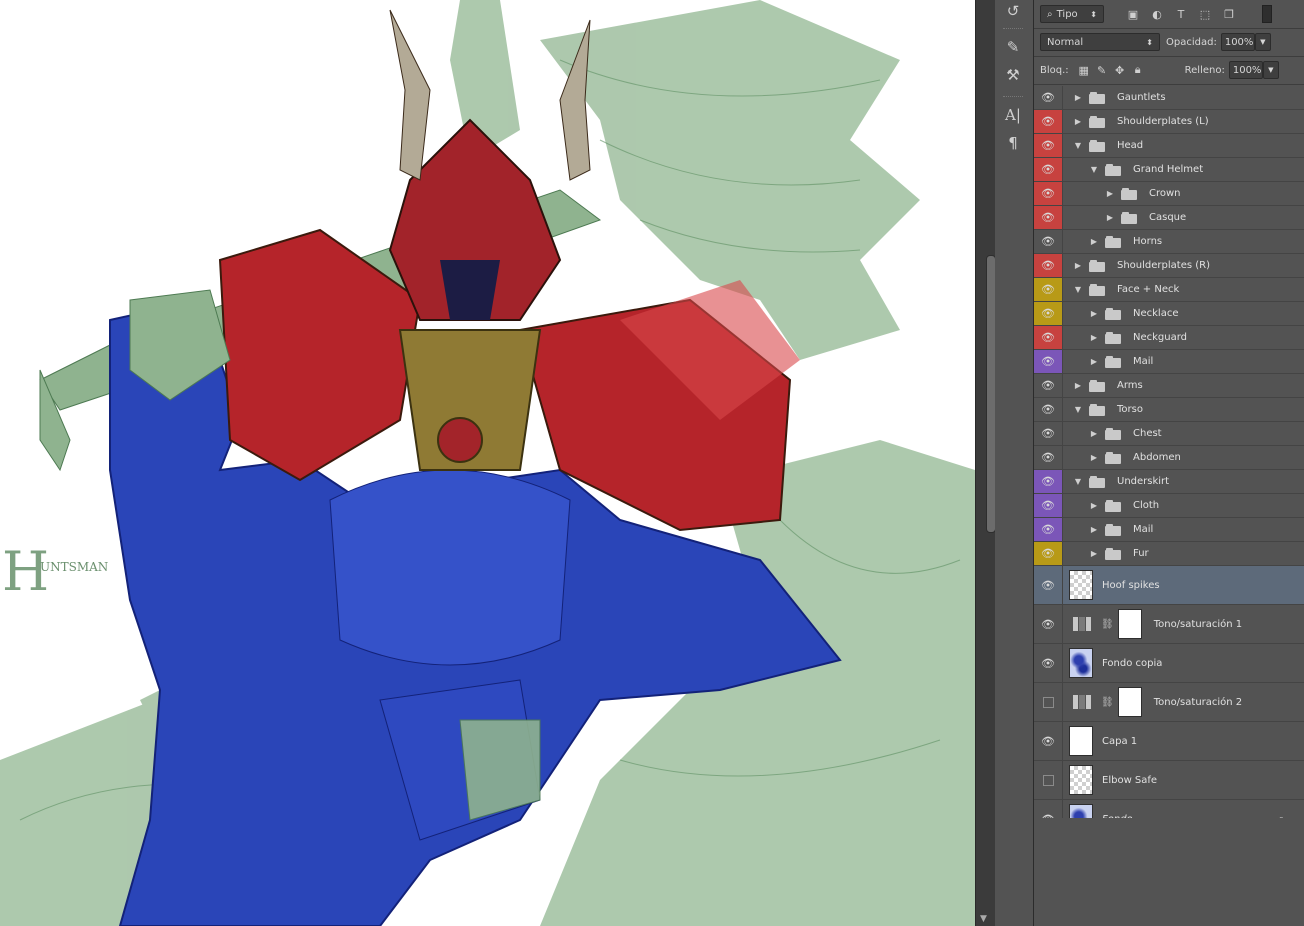 The width and height of the screenshot is (1304, 926). What do you see at coordinates (1245, 70) in the screenshot?
I see `fill-input: 100%` at bounding box center [1245, 70].